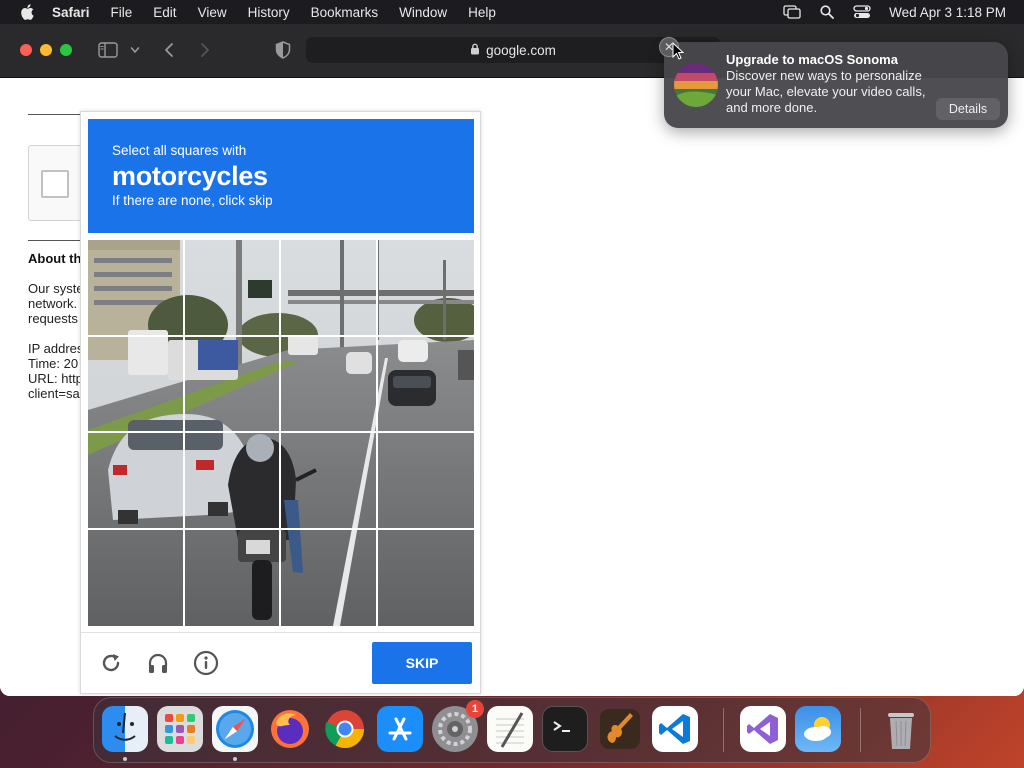  What do you see at coordinates (818, 729) in the screenshot?
I see `weather-icon` at bounding box center [818, 729].